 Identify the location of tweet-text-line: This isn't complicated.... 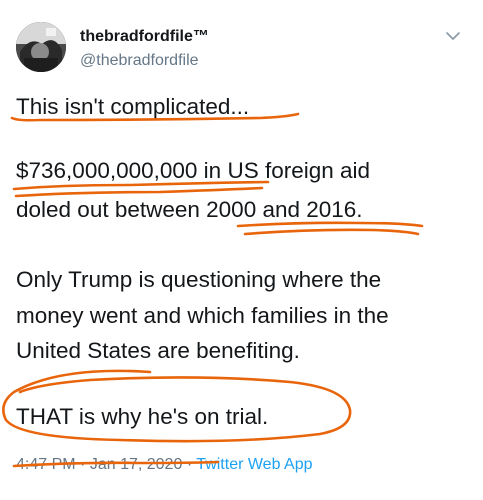
(133, 106).